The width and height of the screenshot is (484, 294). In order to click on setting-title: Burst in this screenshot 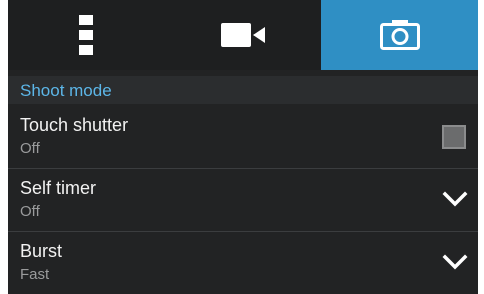, I will do `click(41, 251)`.